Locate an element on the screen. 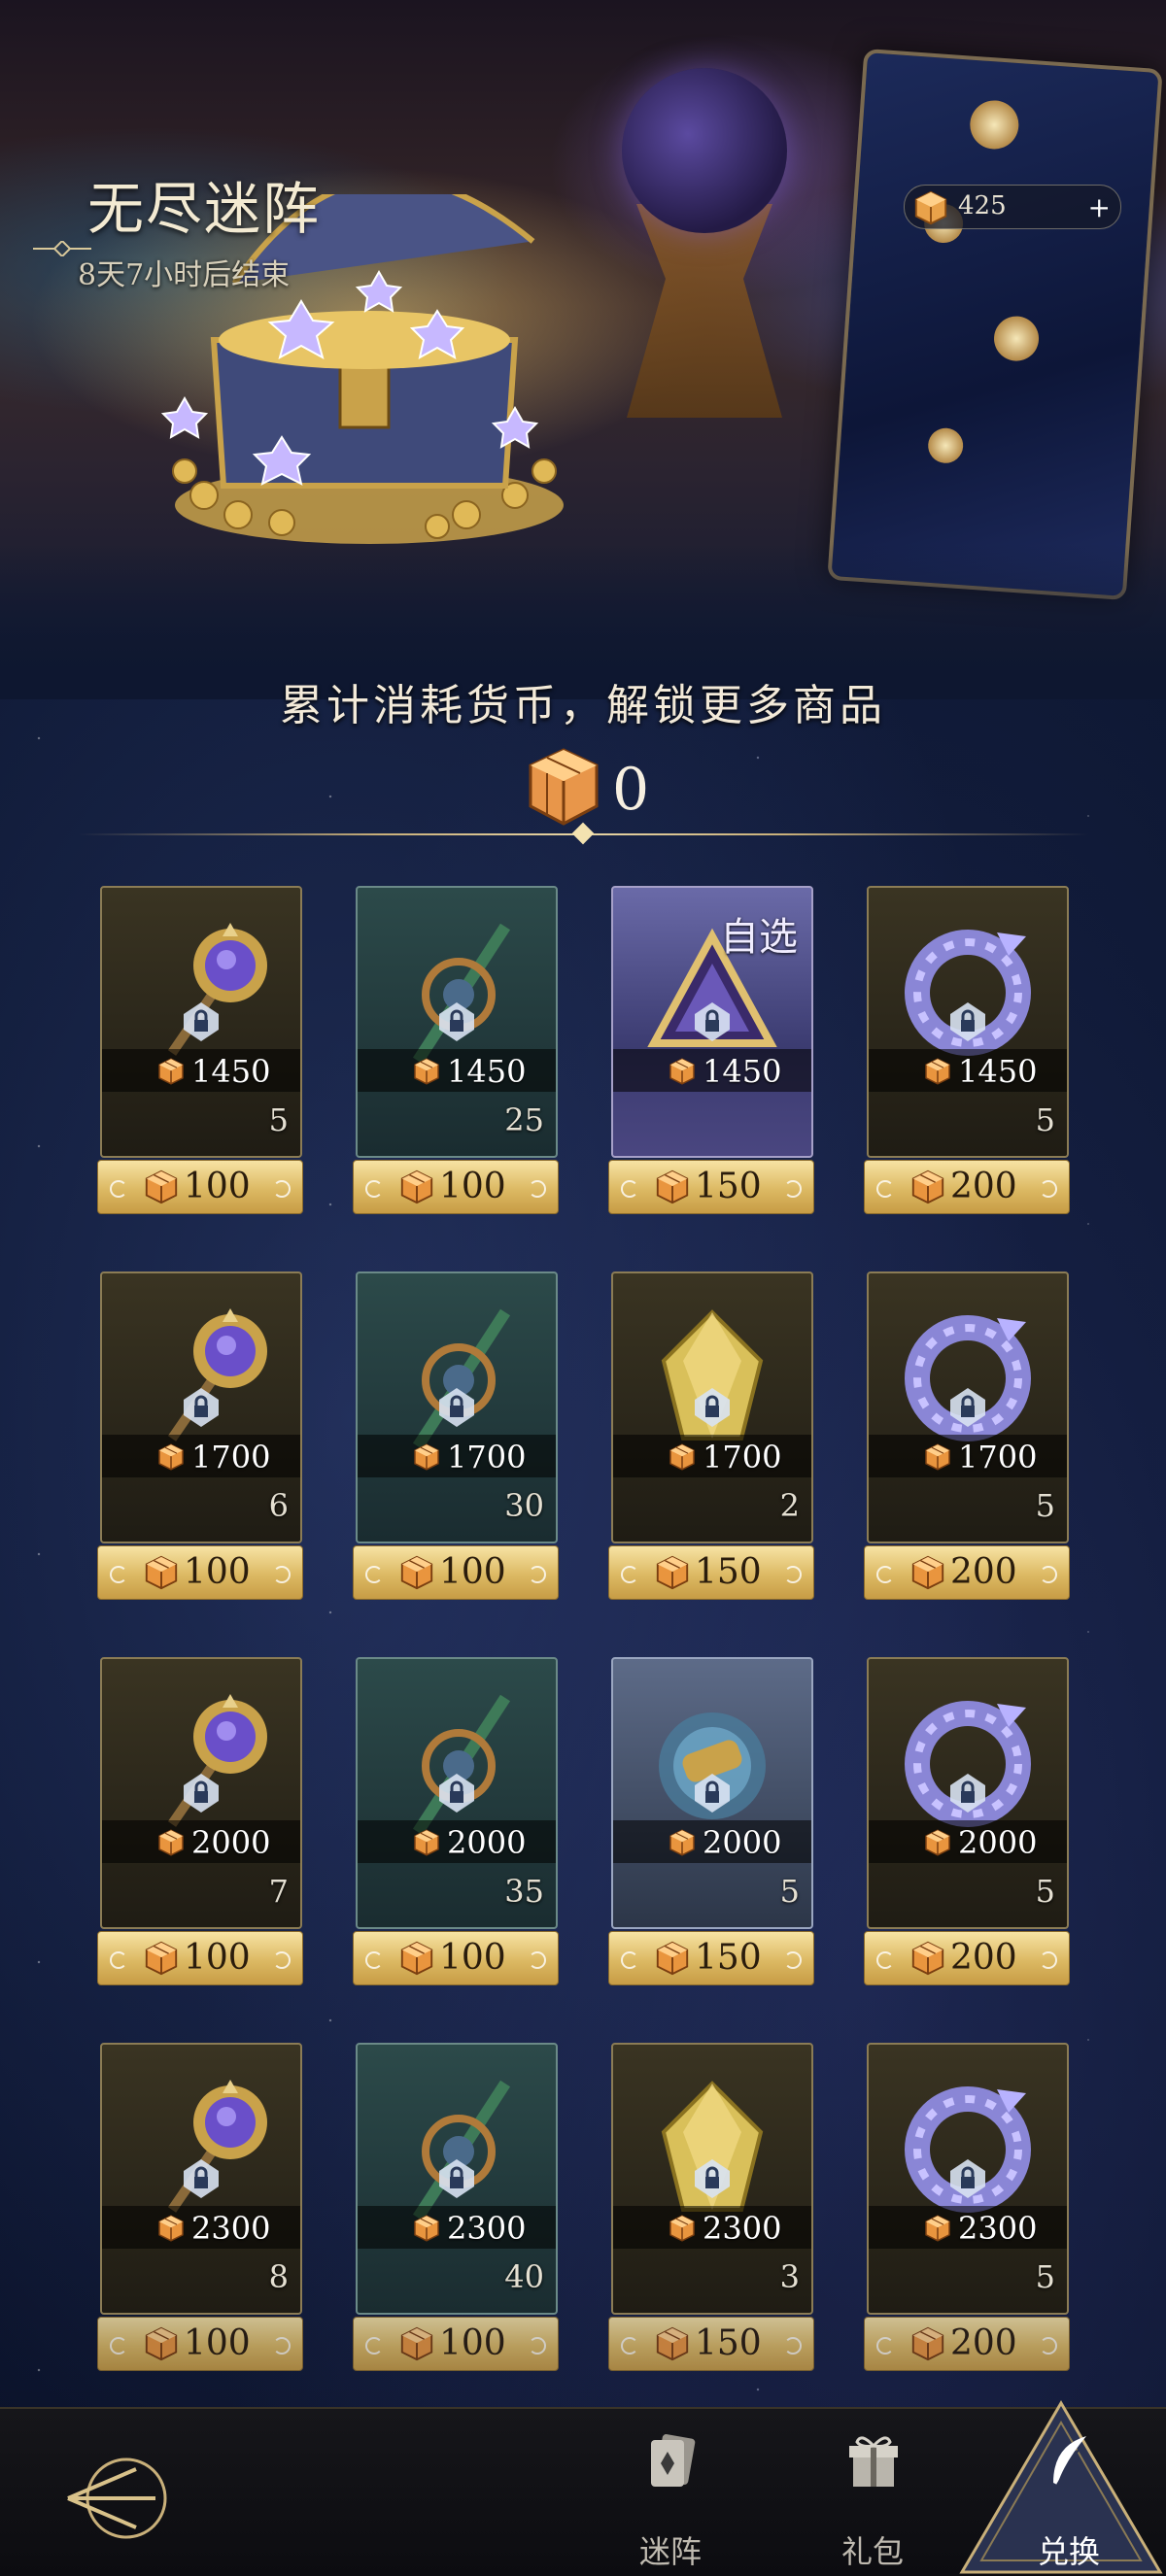 Image resolution: width=1166 pixels, height=2576 pixels. spent-counter: 0 is located at coordinates (622, 789).